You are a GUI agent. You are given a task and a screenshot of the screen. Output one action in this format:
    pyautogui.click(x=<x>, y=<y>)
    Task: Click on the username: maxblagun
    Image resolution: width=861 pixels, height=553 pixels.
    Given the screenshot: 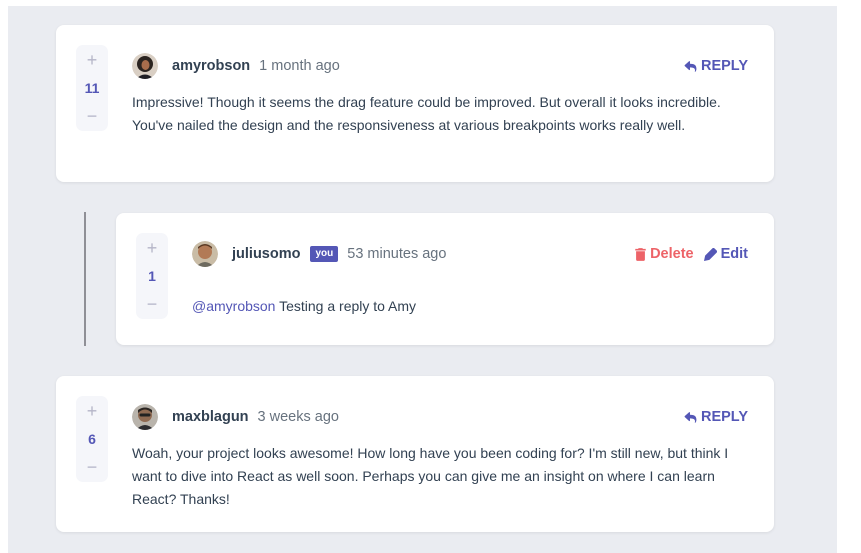 What is the action you would take?
    pyautogui.click(x=210, y=417)
    